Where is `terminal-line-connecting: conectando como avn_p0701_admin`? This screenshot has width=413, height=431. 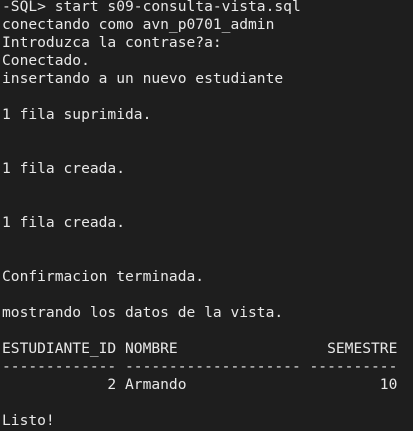 terminal-line-connecting: conectando como avn_p0701_admin is located at coordinates (138, 24).